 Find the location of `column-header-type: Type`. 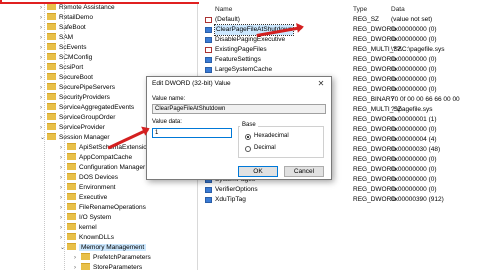

column-header-type: Type is located at coordinates (360, 10).